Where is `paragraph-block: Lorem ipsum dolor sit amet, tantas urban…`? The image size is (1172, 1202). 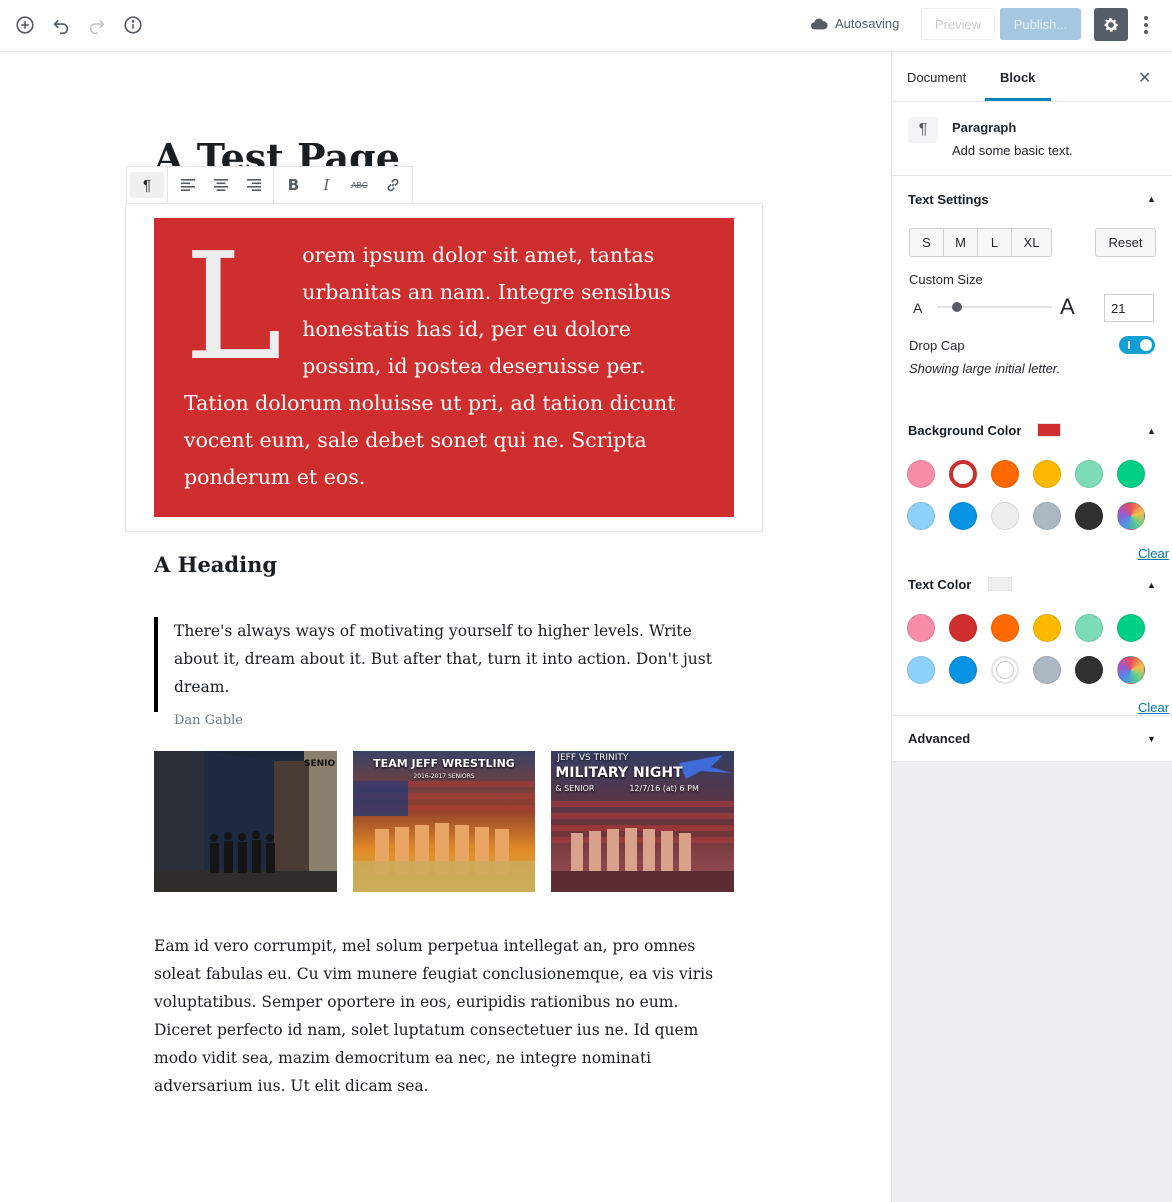 paragraph-block: Lorem ipsum dolor sit amet, tantas urban… is located at coordinates (444, 367).